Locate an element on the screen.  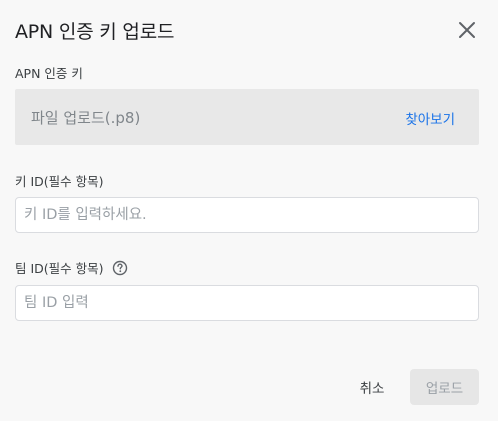
browse-button: 찾아보기 is located at coordinates (430, 118).